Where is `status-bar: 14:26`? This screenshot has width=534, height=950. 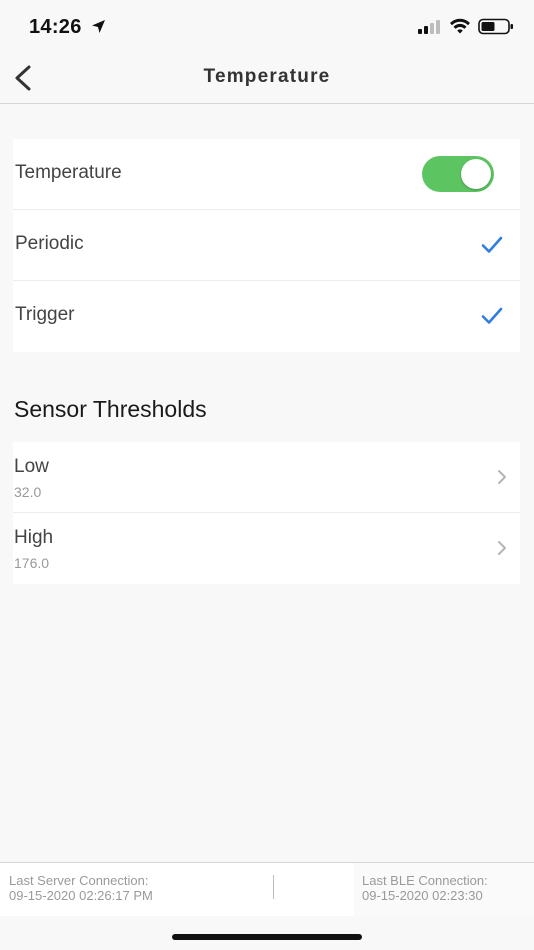 status-bar: 14:26 is located at coordinates (267, 26).